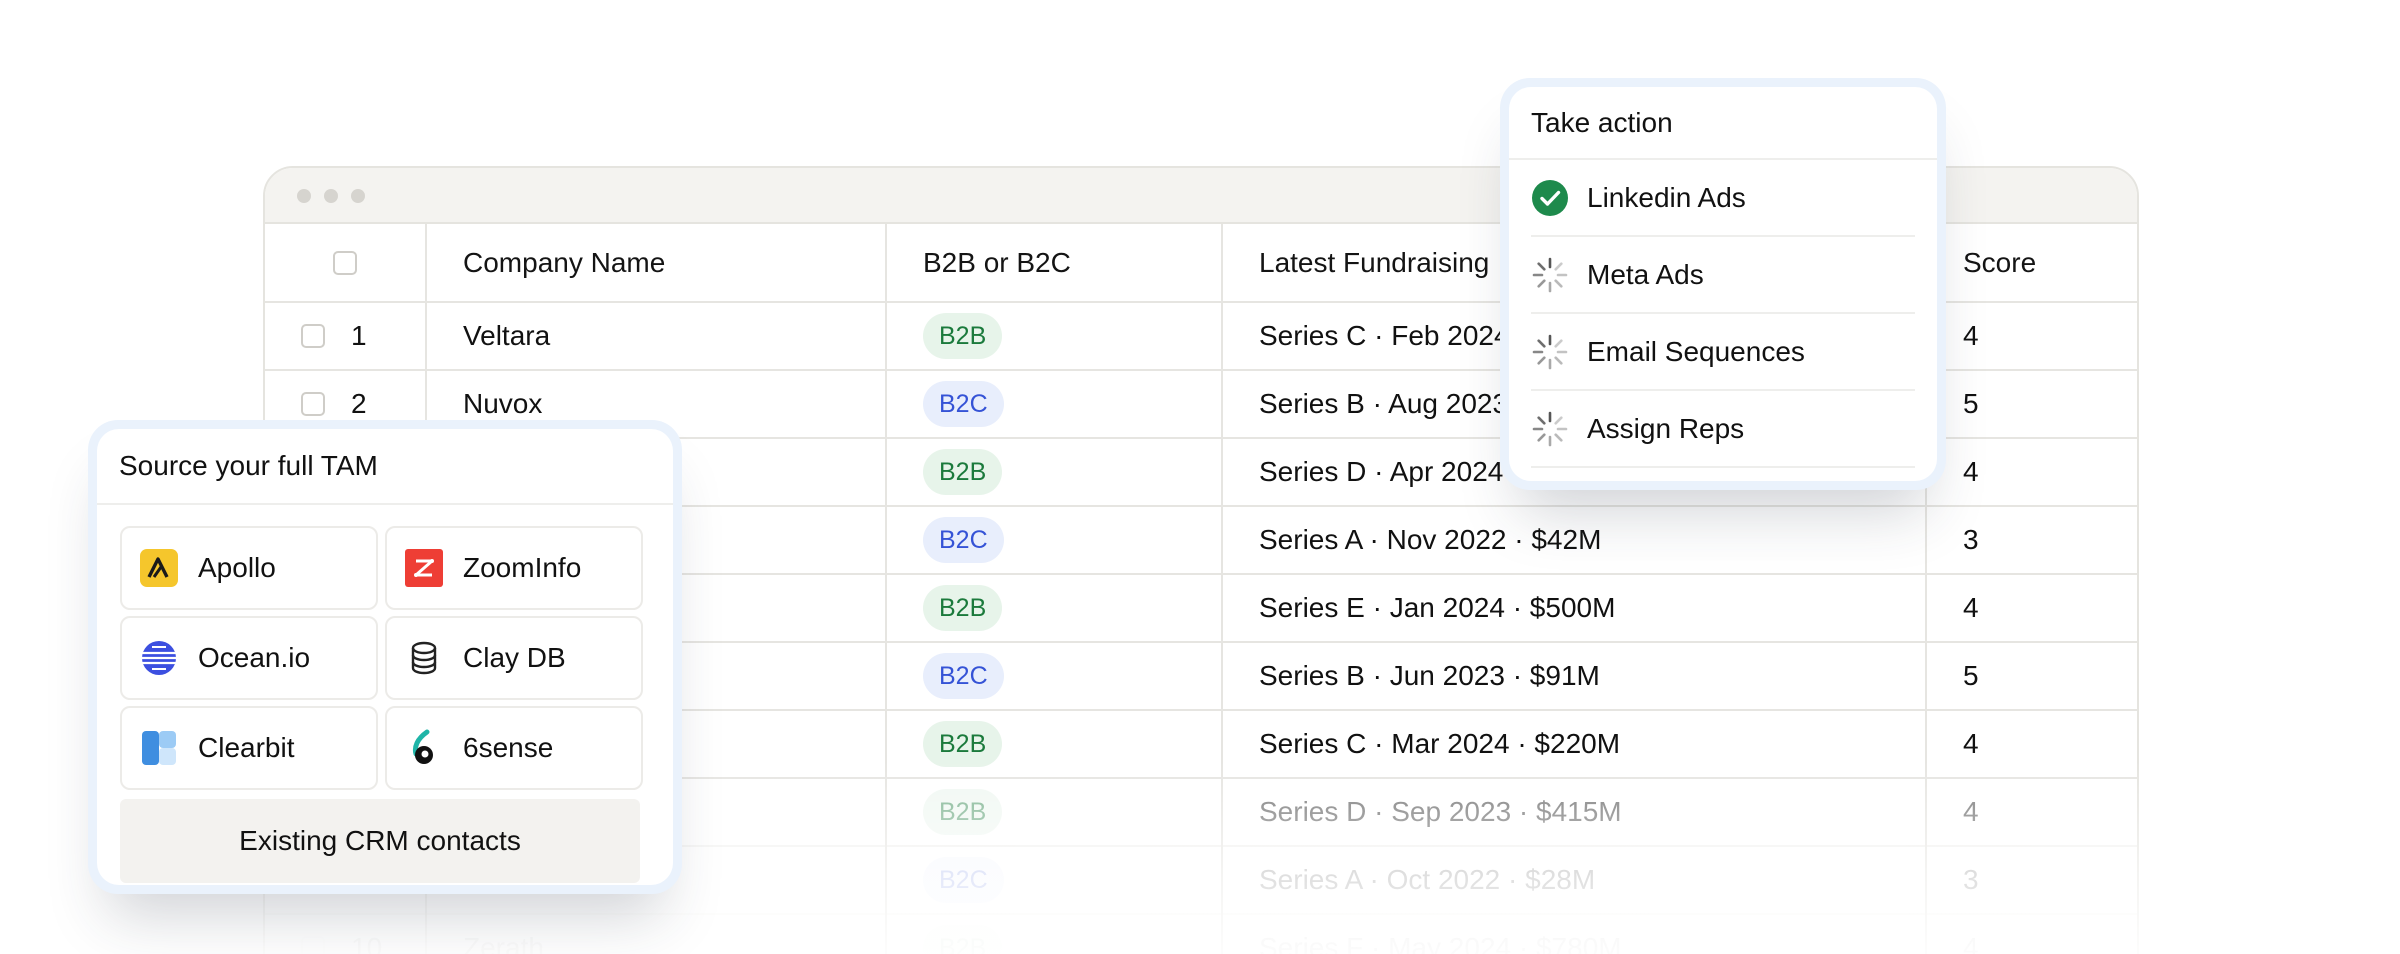  What do you see at coordinates (1723, 275) in the screenshot?
I see `action-item-meta-ads: Meta Ads` at bounding box center [1723, 275].